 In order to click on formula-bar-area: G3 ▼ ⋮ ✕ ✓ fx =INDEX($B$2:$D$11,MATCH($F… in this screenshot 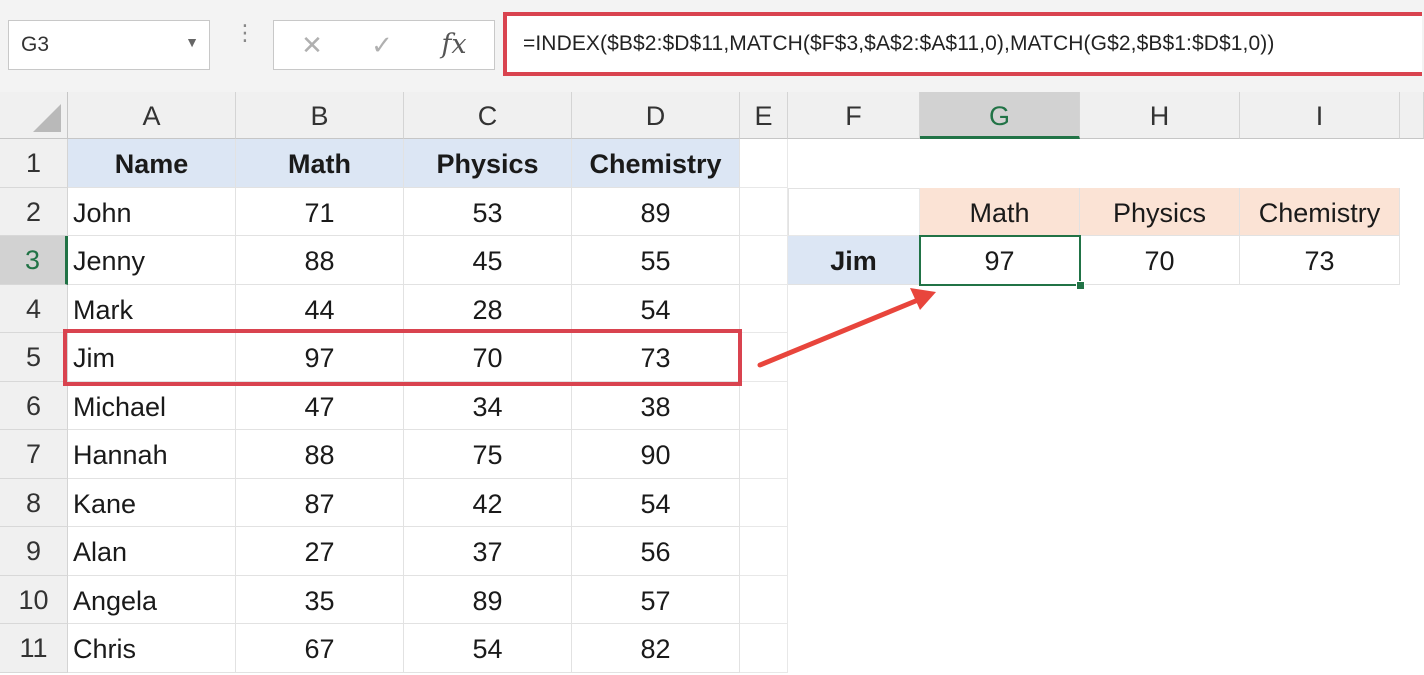, I will do `click(712, 46)`.